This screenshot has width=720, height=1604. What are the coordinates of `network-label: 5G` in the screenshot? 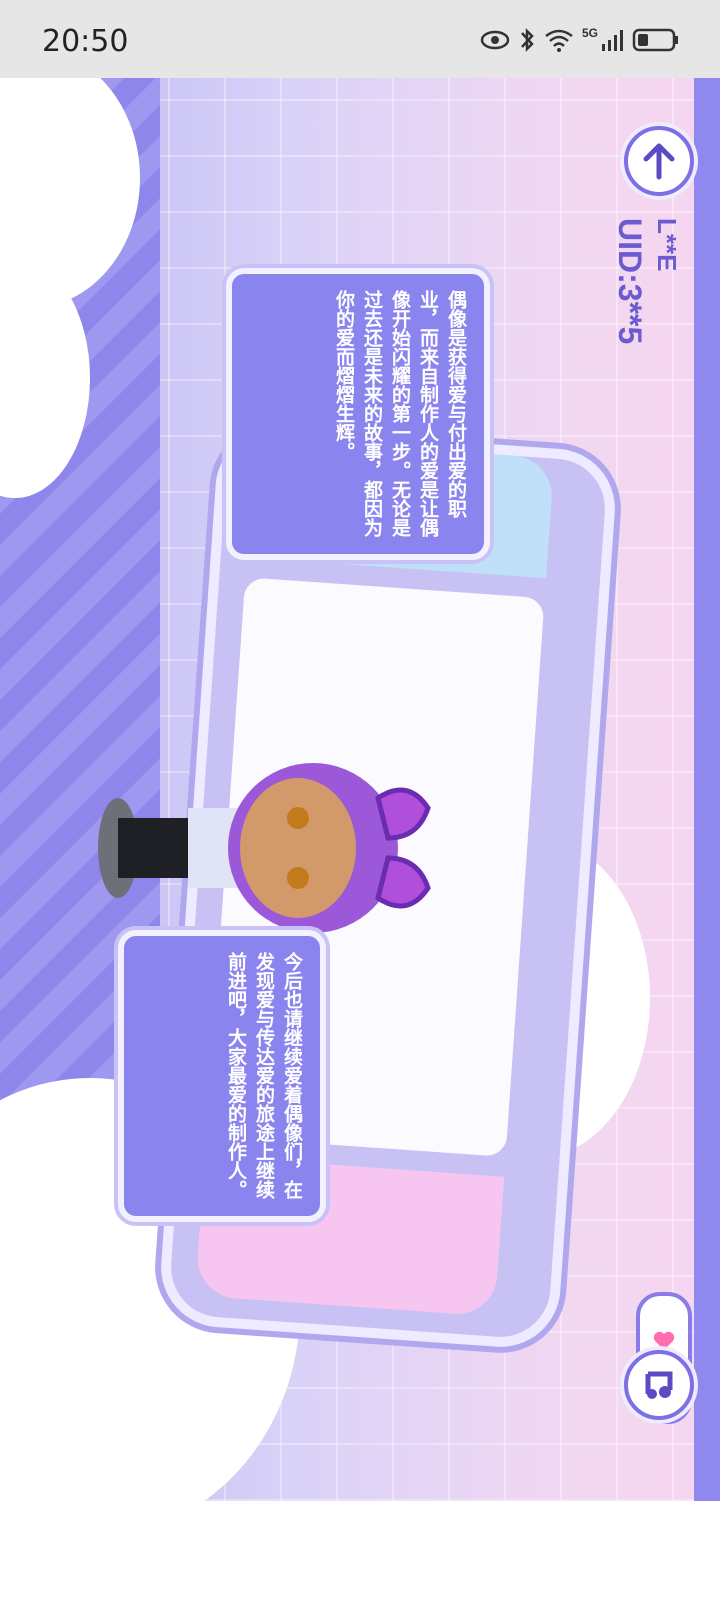 It's located at (589, 33).